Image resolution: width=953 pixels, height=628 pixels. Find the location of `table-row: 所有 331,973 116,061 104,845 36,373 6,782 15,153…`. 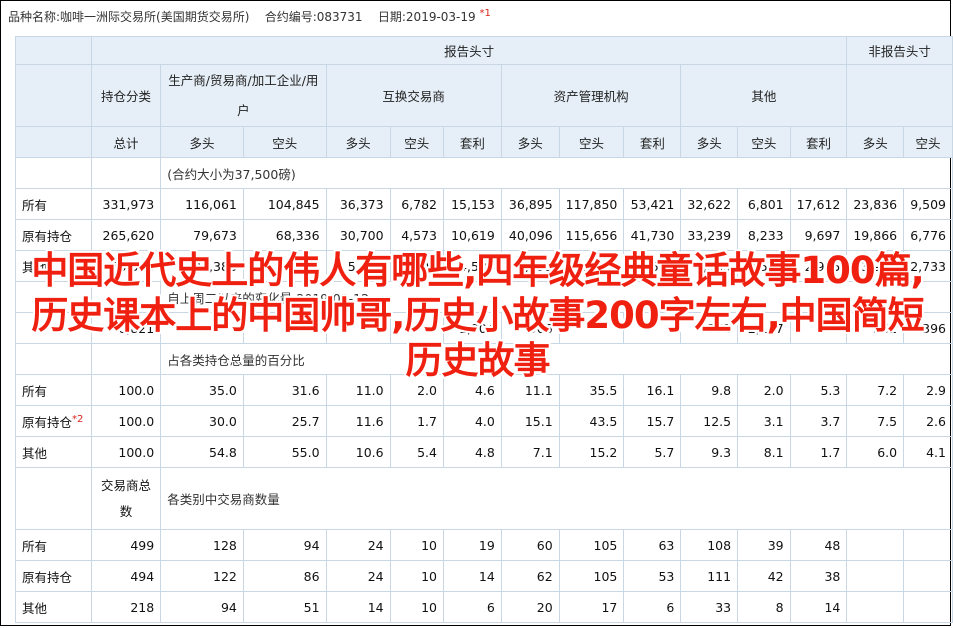

table-row: 所有 331,973 116,061 104,845 36,373 6,782 15,153… is located at coordinates (484, 204).